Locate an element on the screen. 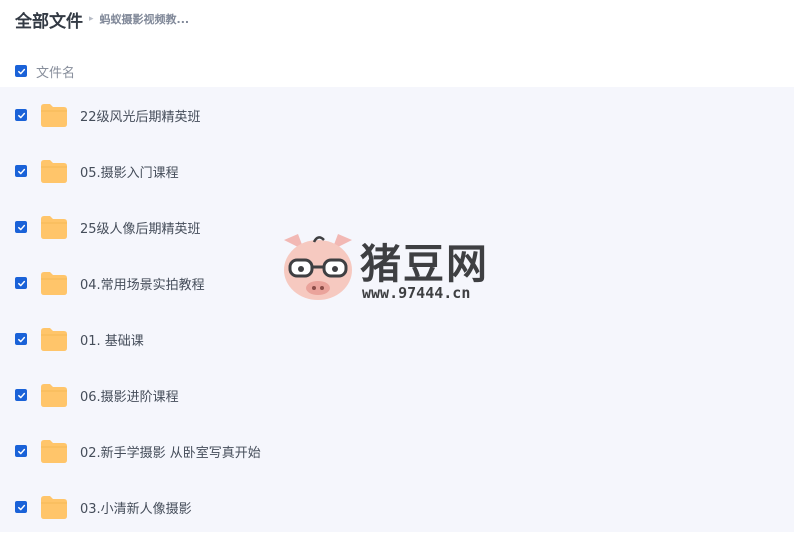 This screenshot has width=794, height=535. file-name: 25级人像后期精英班 is located at coordinates (140, 227).